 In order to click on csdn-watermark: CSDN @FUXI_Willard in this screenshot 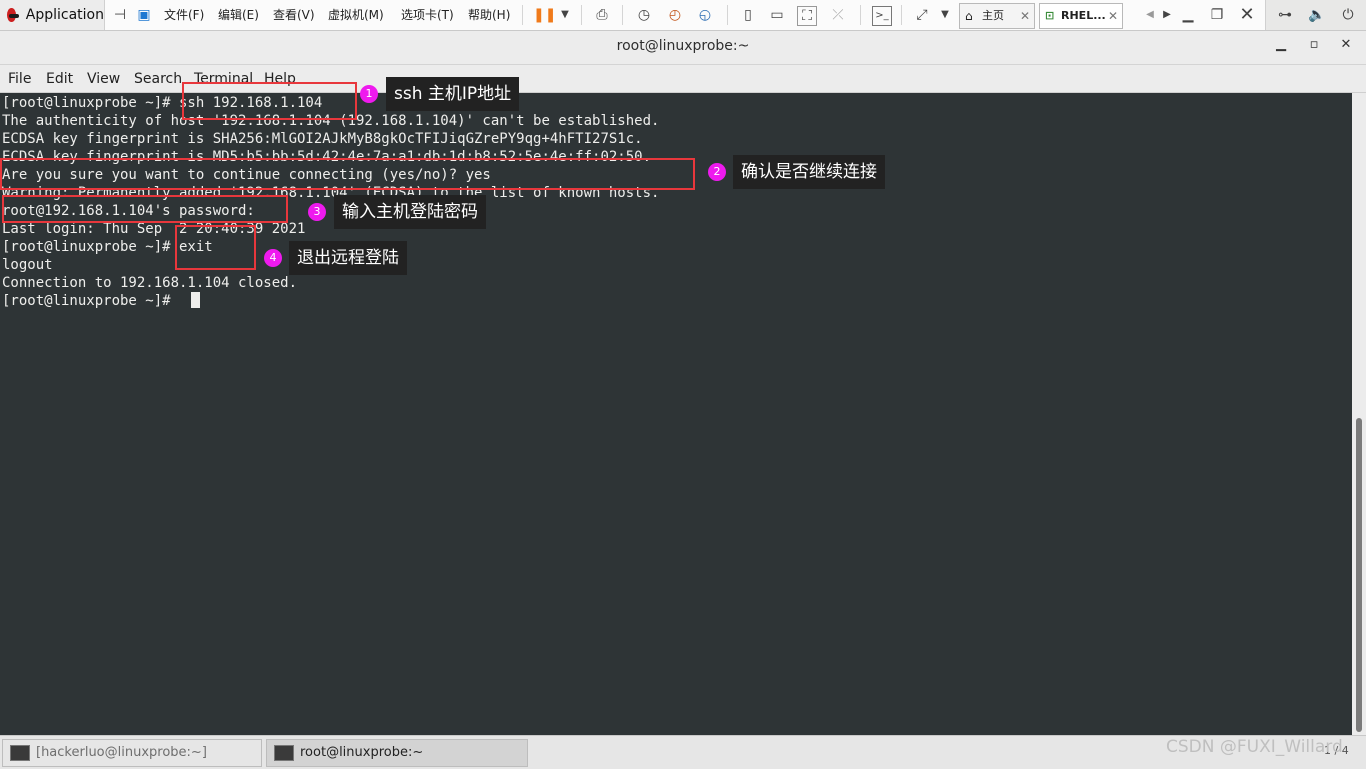, I will do `click(1254, 747)`.